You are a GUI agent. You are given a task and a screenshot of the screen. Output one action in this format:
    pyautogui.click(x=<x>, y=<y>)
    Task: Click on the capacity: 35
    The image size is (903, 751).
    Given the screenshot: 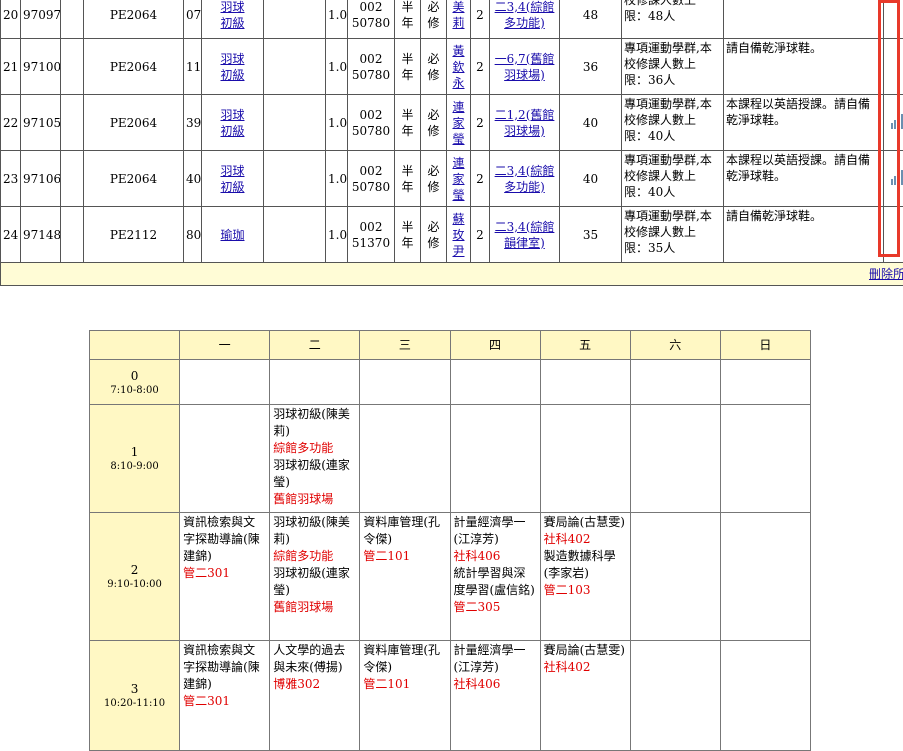 What is the action you would take?
    pyautogui.click(x=591, y=235)
    